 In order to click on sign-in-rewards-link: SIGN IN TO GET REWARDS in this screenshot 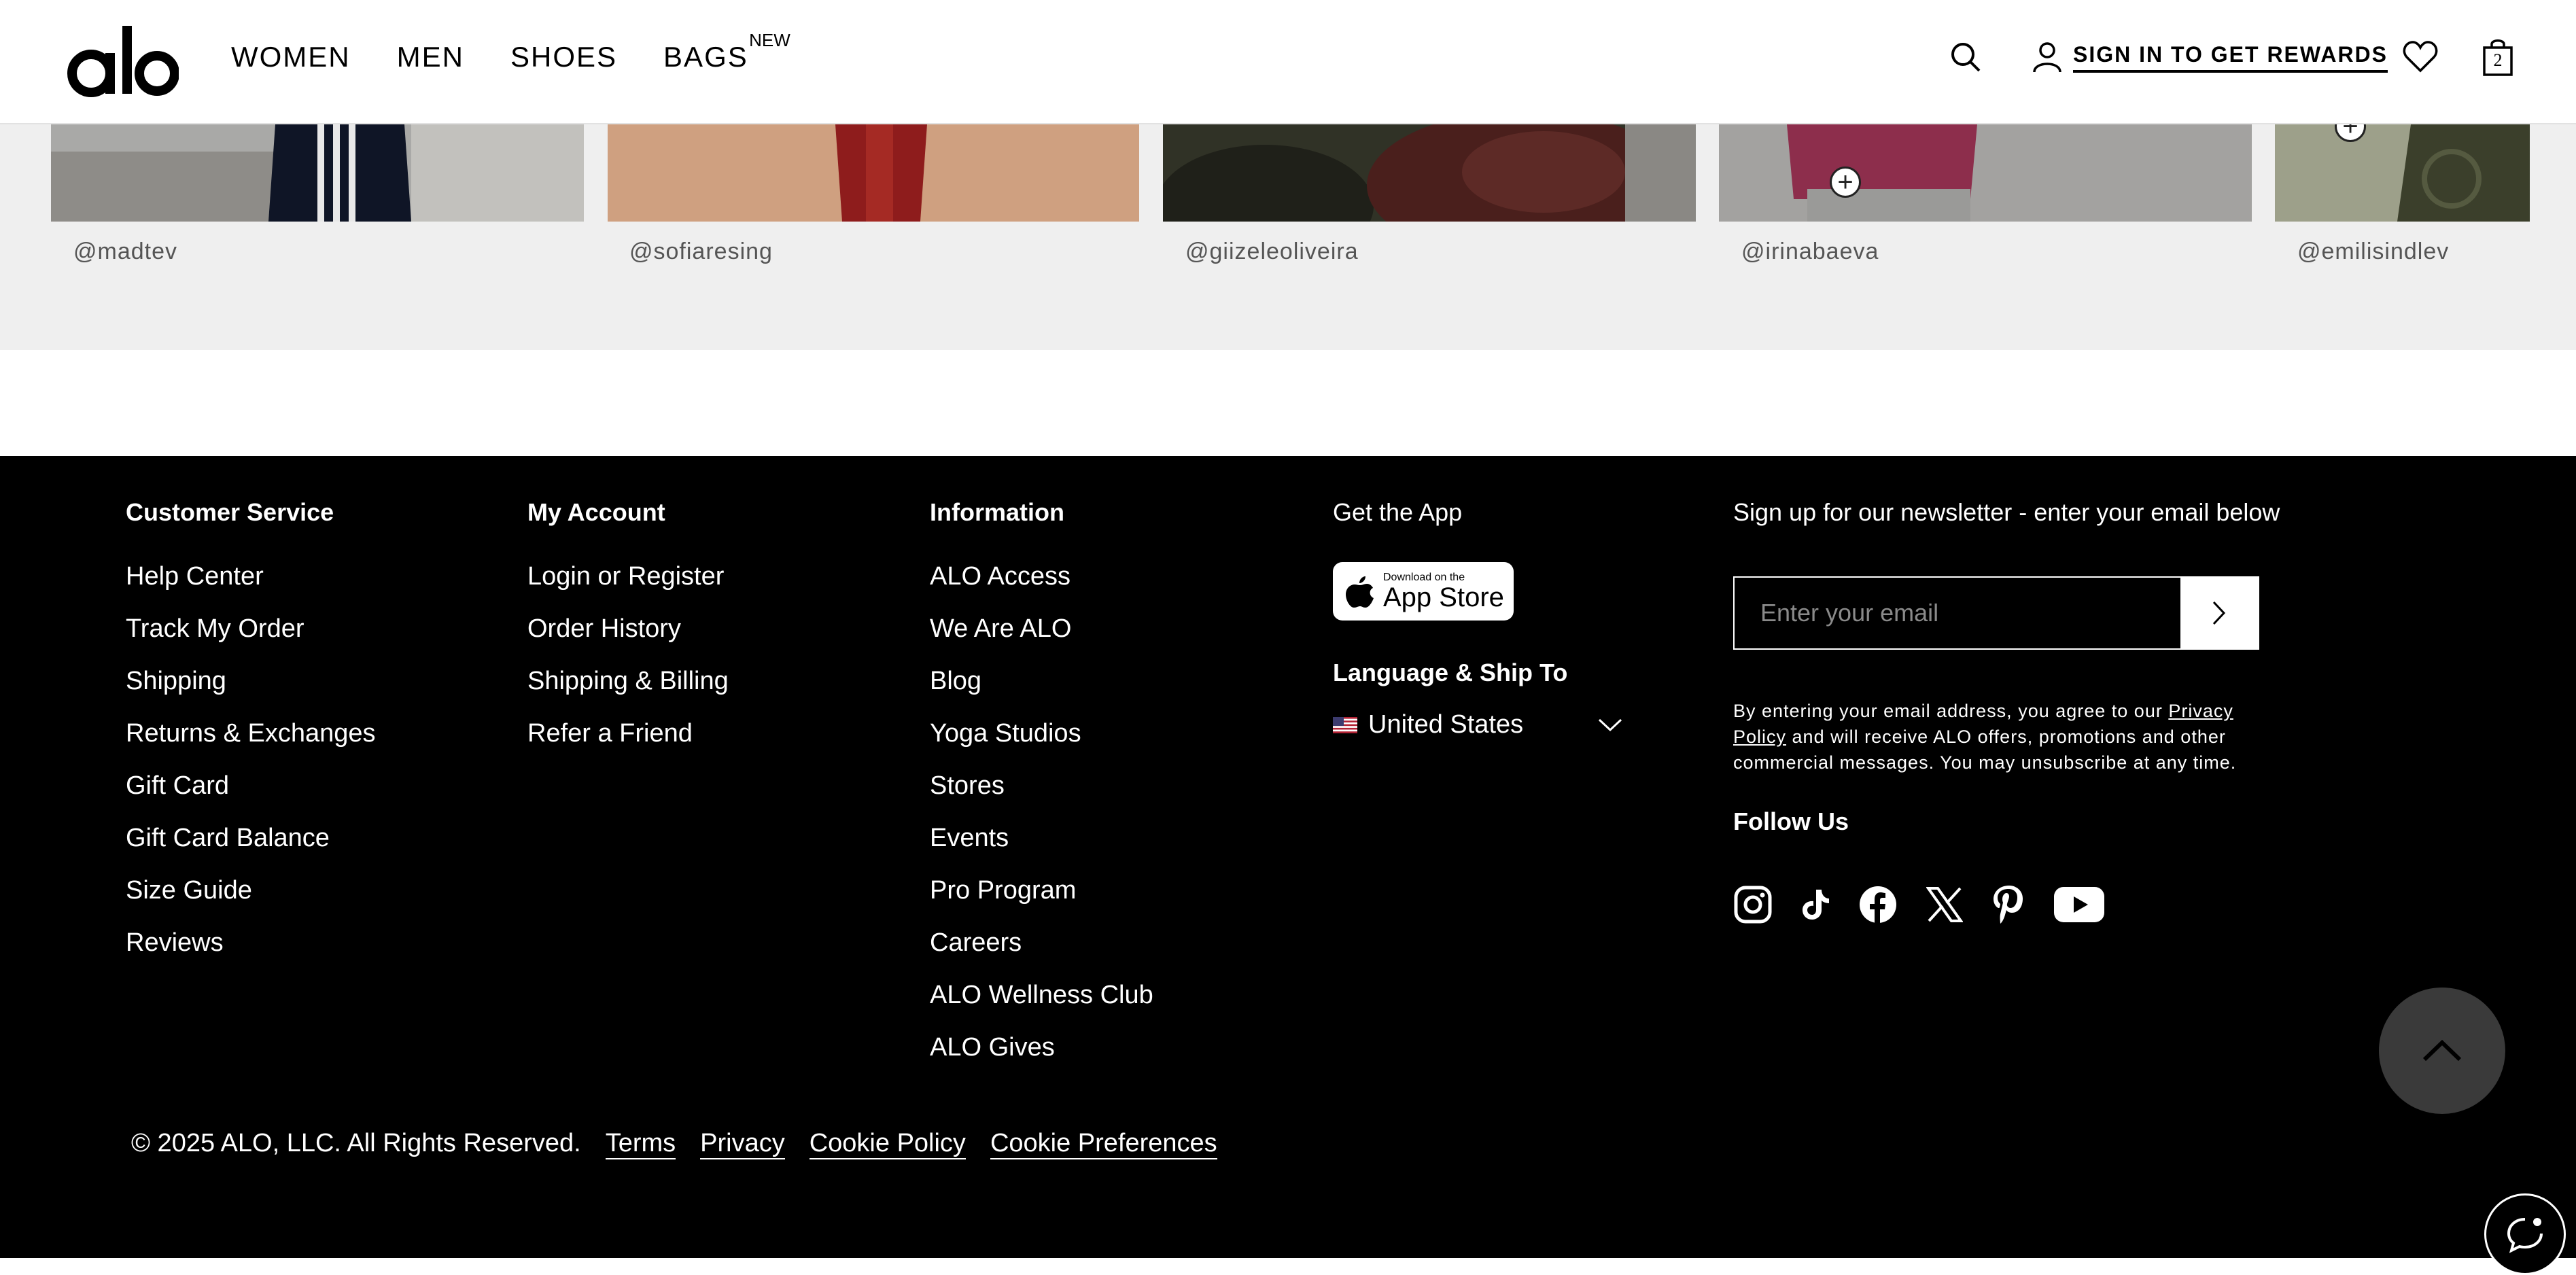, I will do `click(2210, 57)`.